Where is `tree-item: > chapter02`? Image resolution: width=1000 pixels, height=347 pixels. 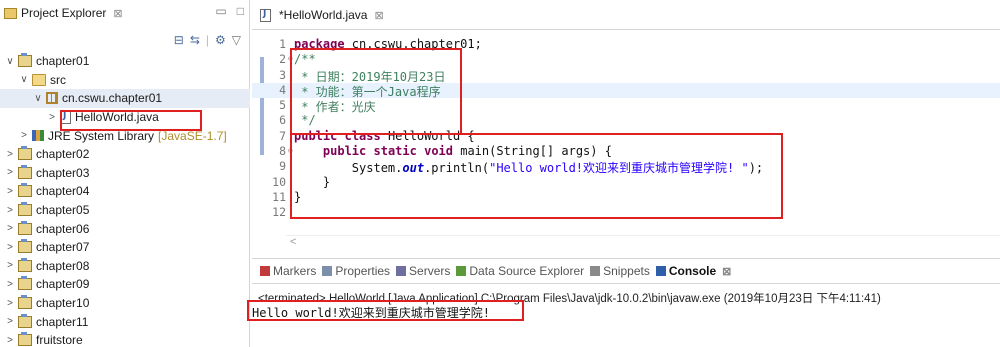
tree-item: > chapter02 is located at coordinates (125, 154).